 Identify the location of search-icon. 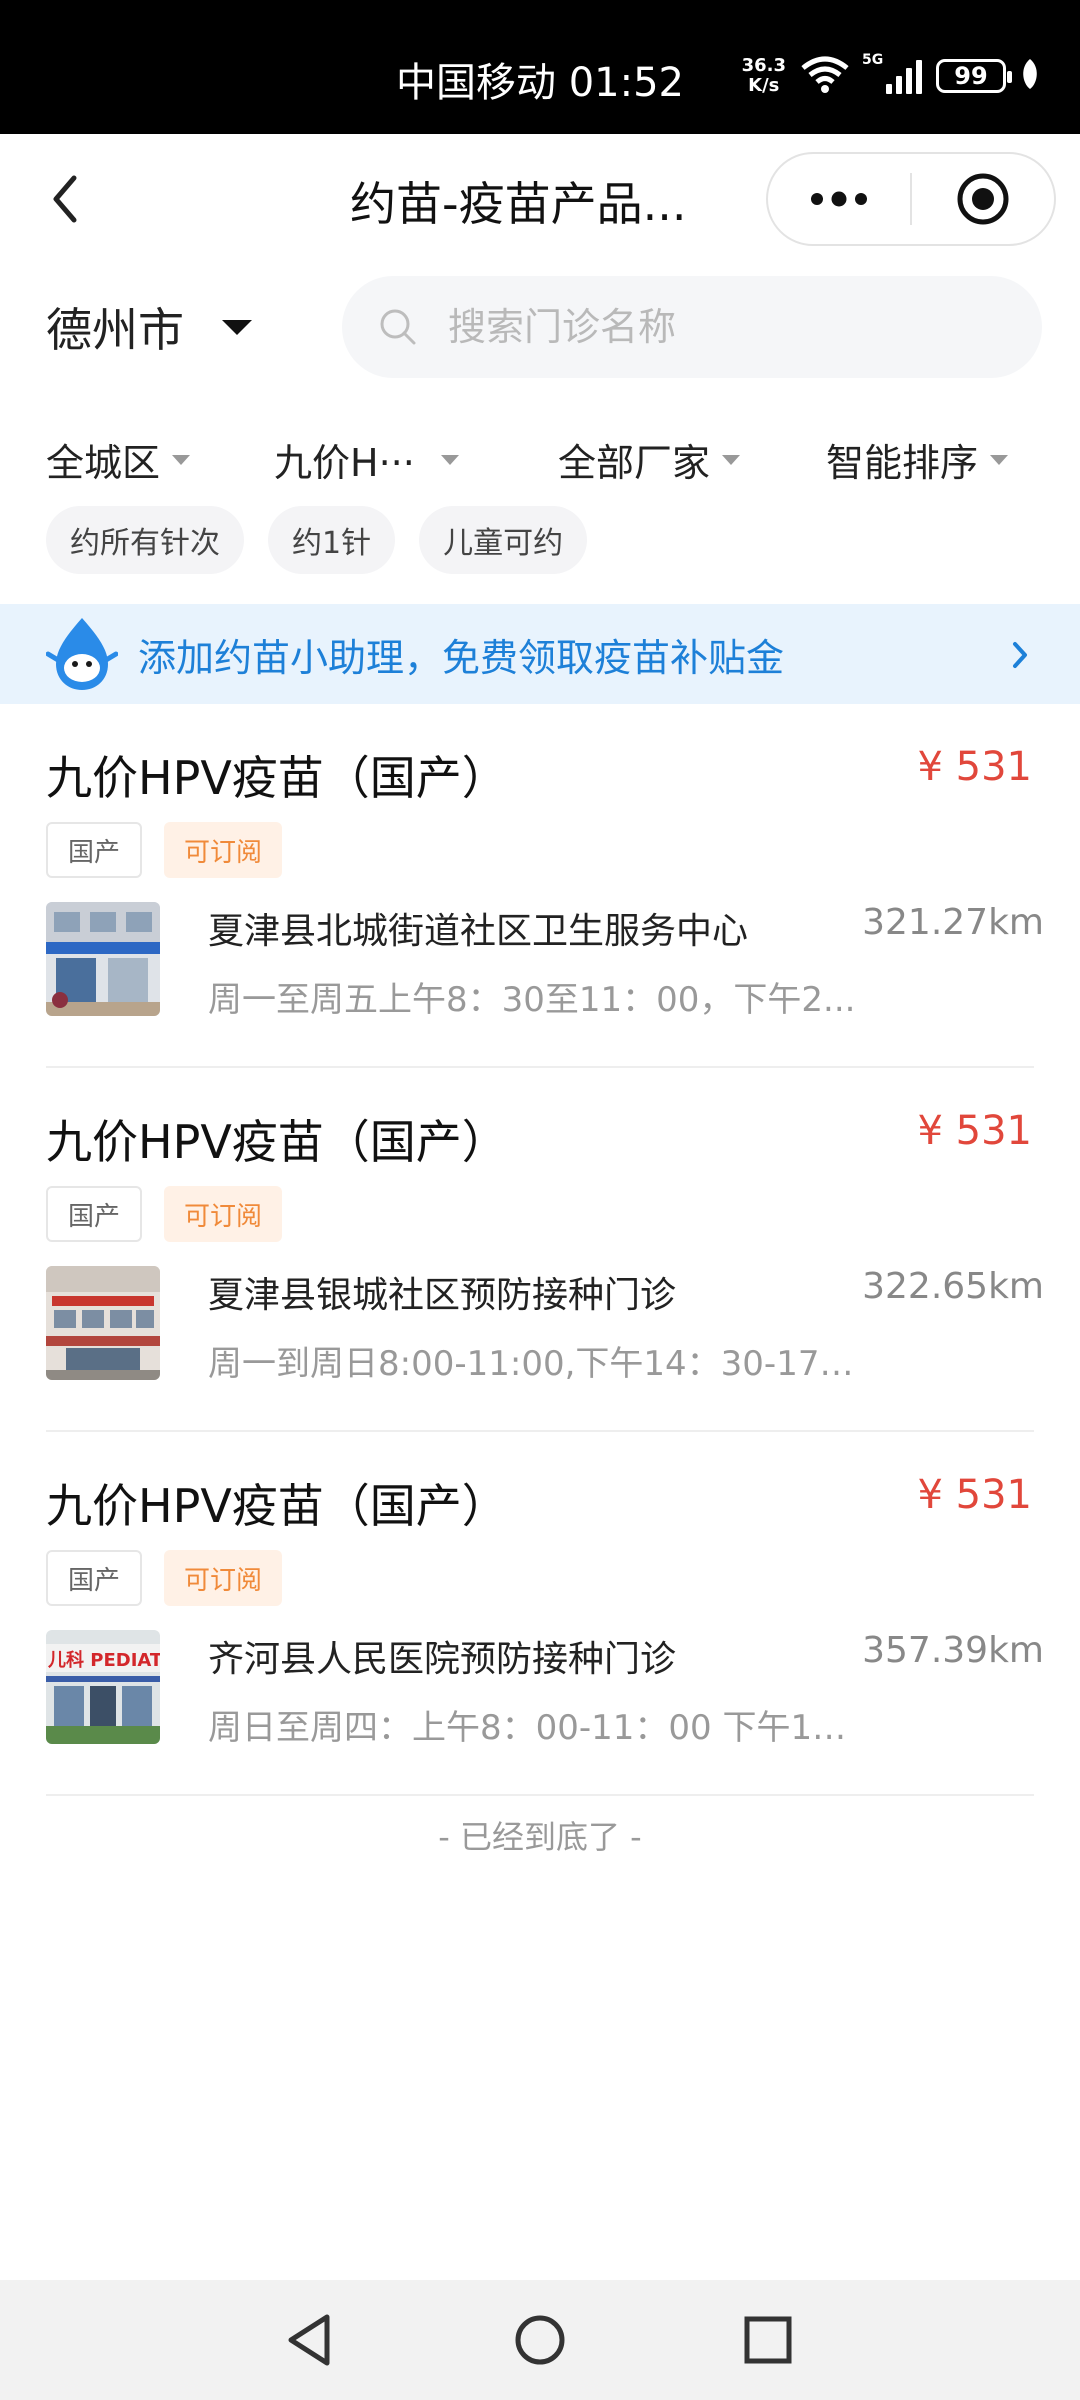
(398, 327).